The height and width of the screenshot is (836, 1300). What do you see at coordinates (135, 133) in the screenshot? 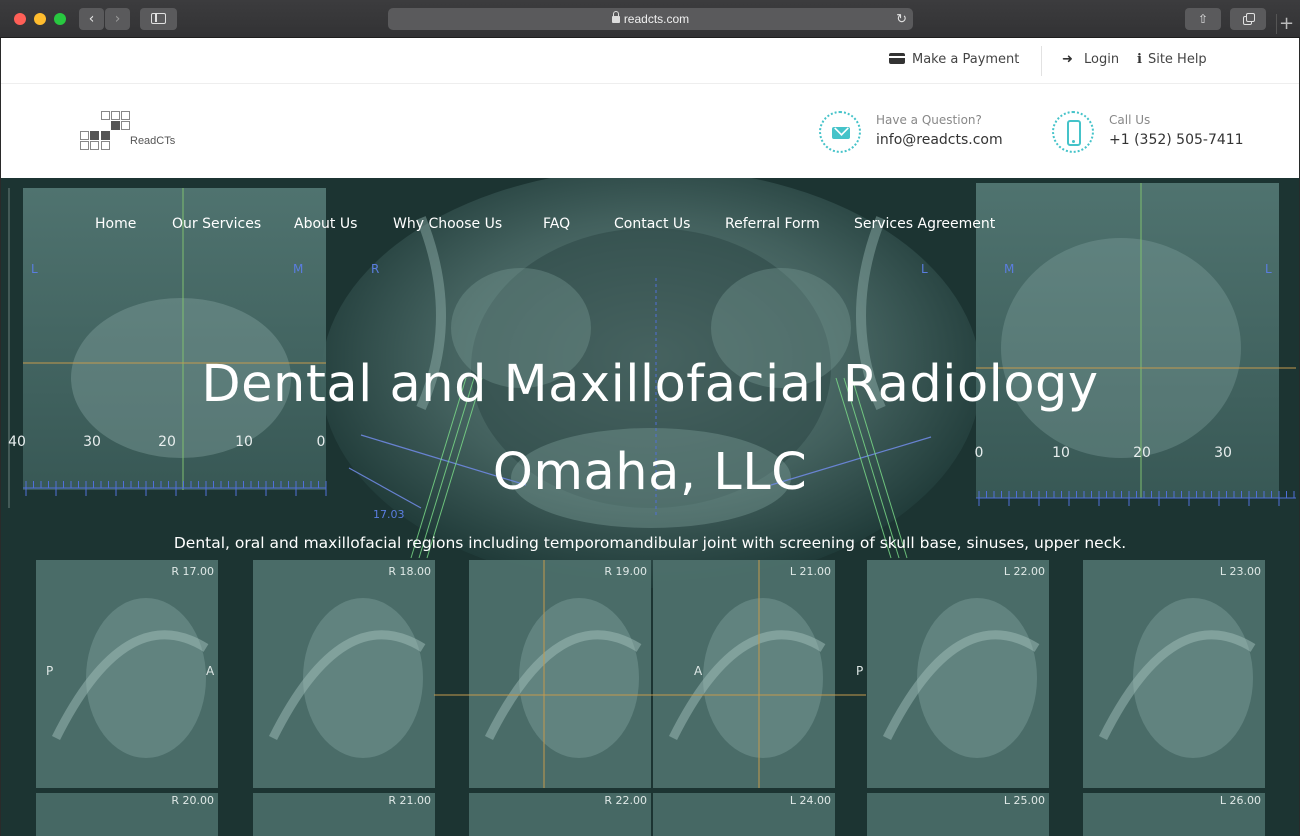
I see `logo: ReadCTs` at bounding box center [135, 133].